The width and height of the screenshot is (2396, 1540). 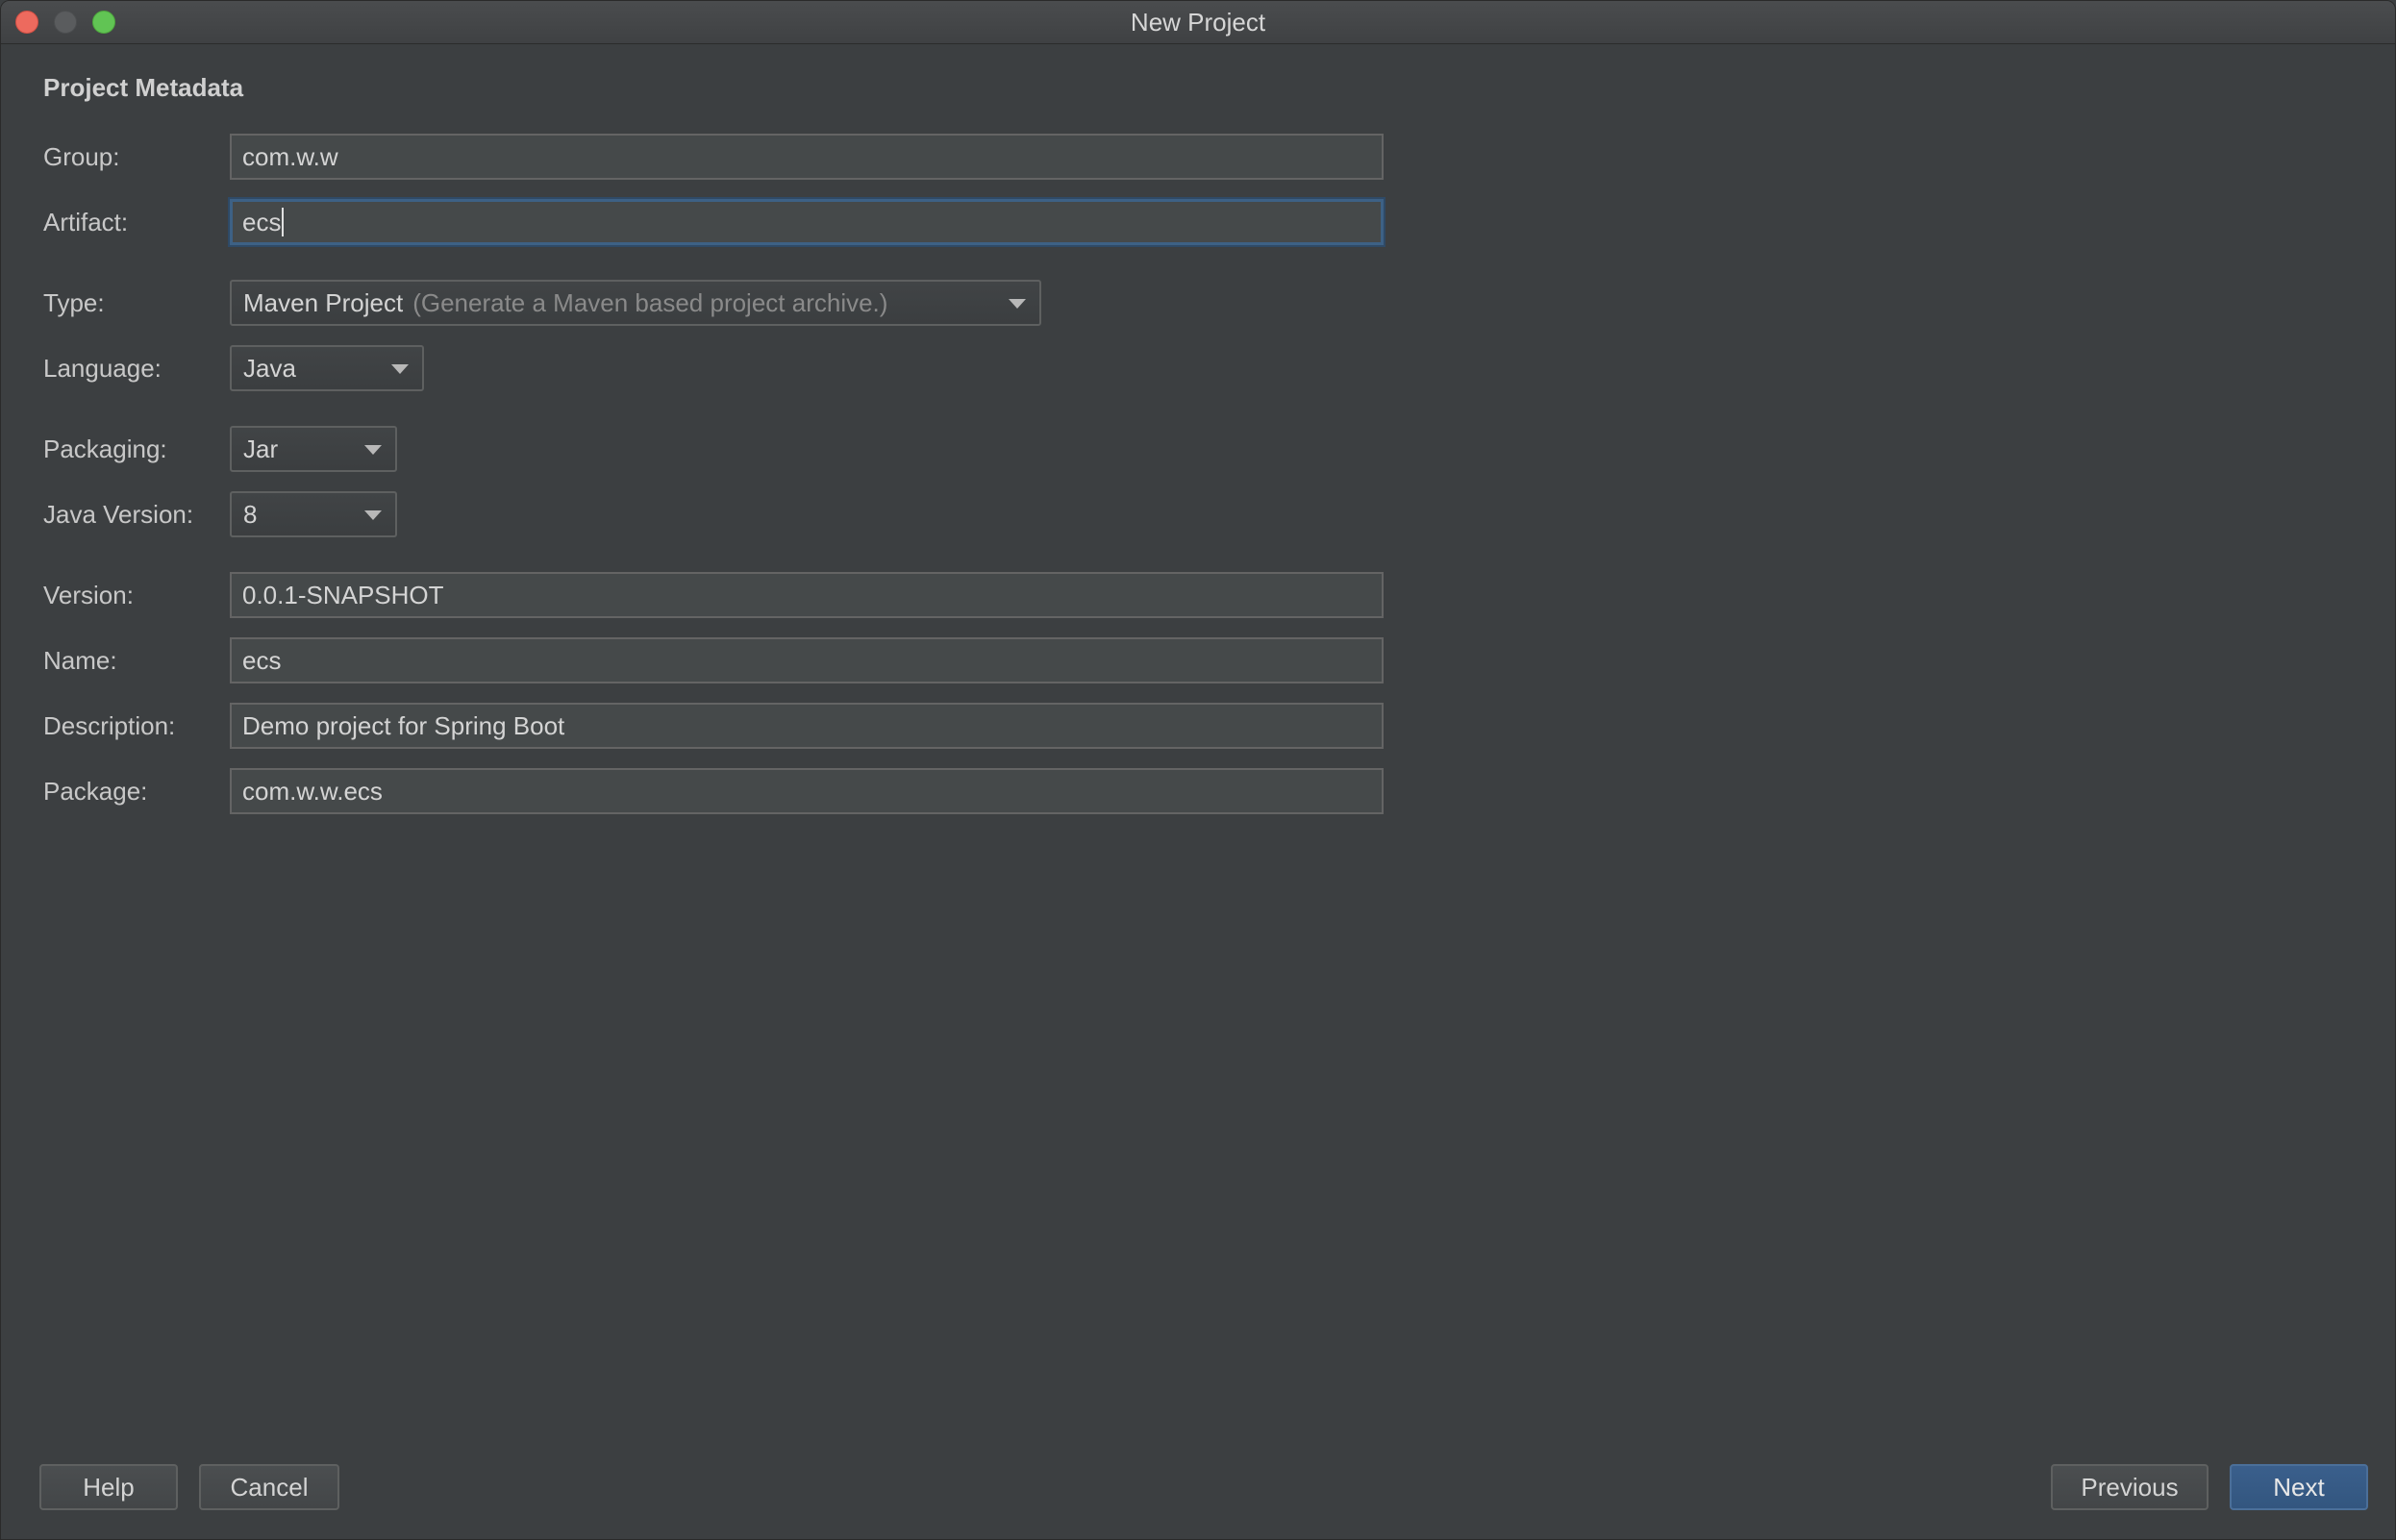 I want to click on description-label: Description:, so click(x=109, y=725).